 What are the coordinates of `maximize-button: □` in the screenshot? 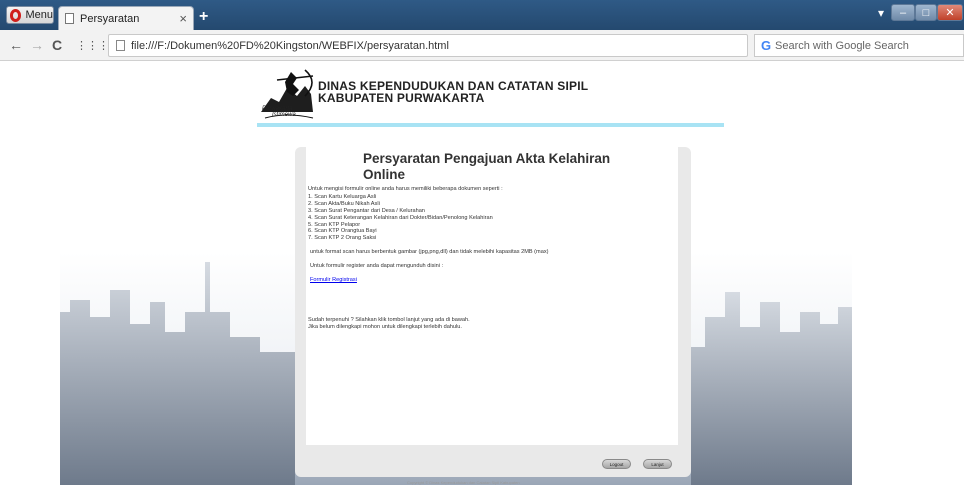 It's located at (926, 12).